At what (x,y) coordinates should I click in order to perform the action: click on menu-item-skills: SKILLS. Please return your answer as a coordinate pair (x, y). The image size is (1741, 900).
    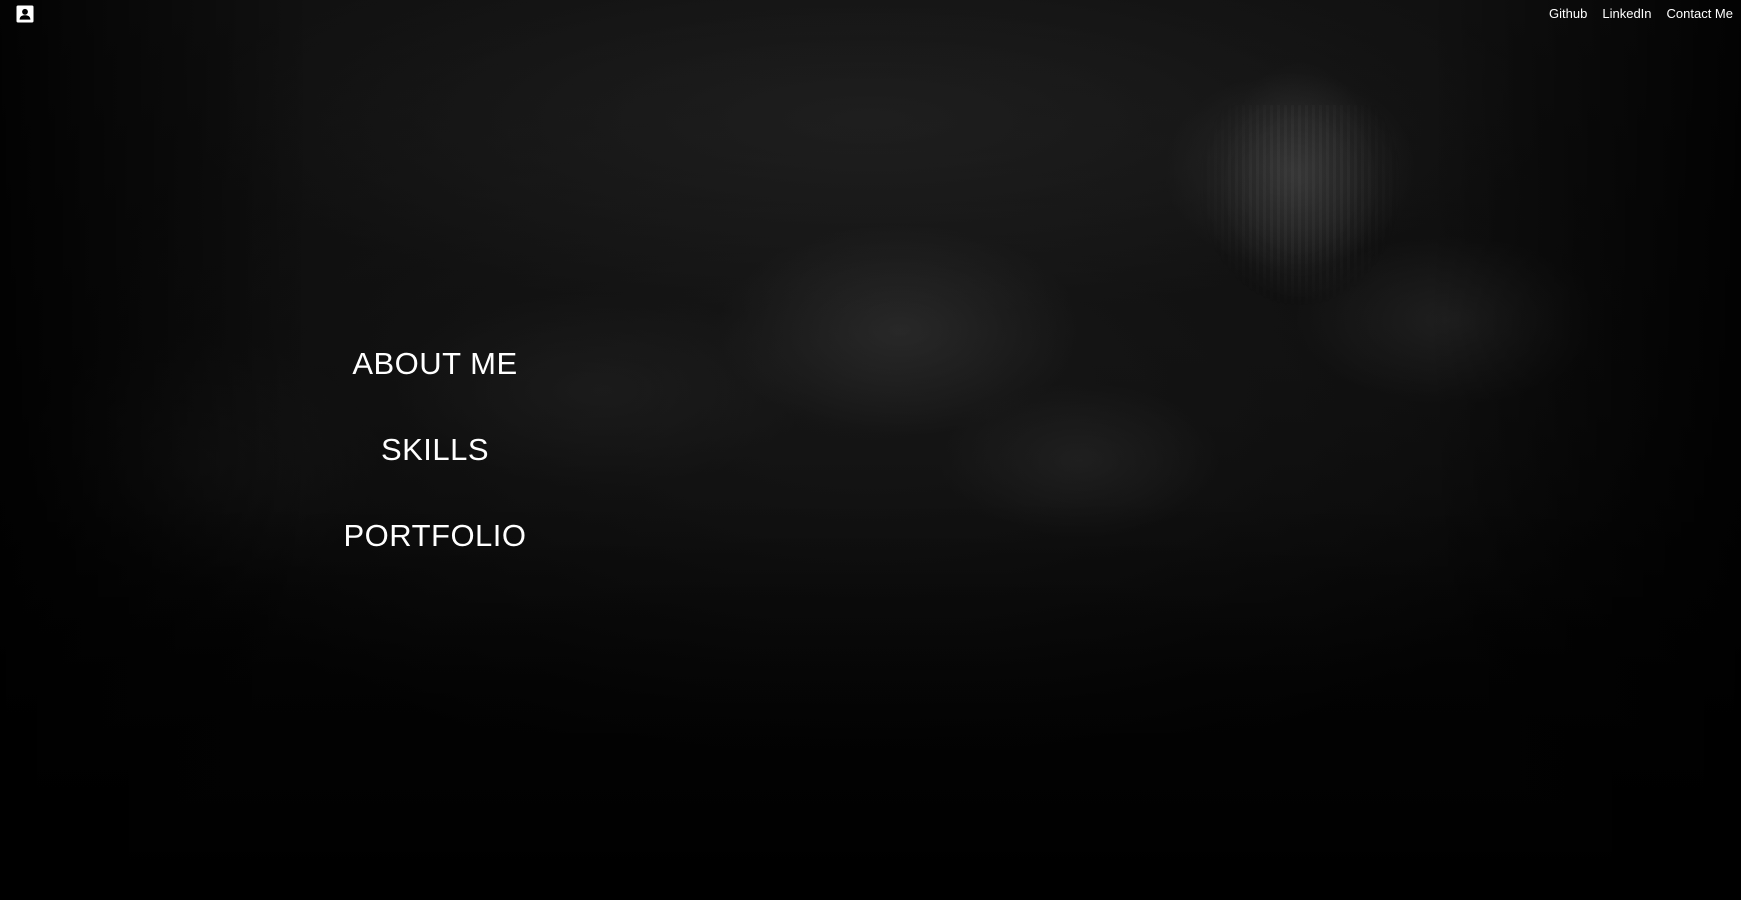
    Looking at the image, I should click on (435, 450).